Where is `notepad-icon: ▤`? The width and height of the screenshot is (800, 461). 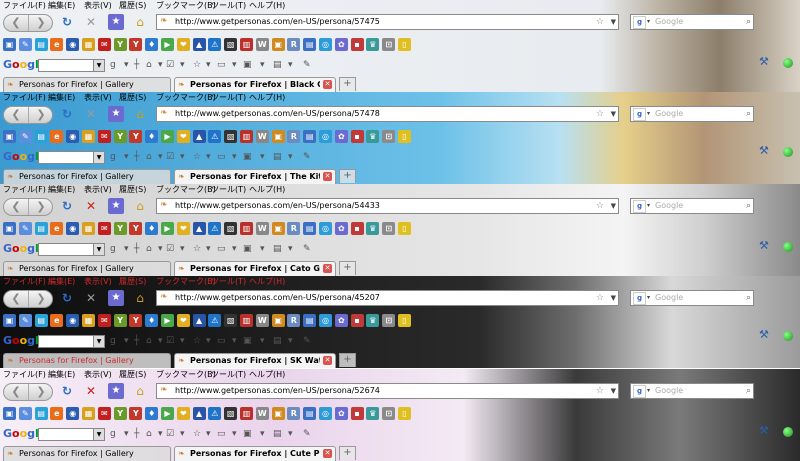
notepad-icon: ▤ is located at coordinates (277, 65).